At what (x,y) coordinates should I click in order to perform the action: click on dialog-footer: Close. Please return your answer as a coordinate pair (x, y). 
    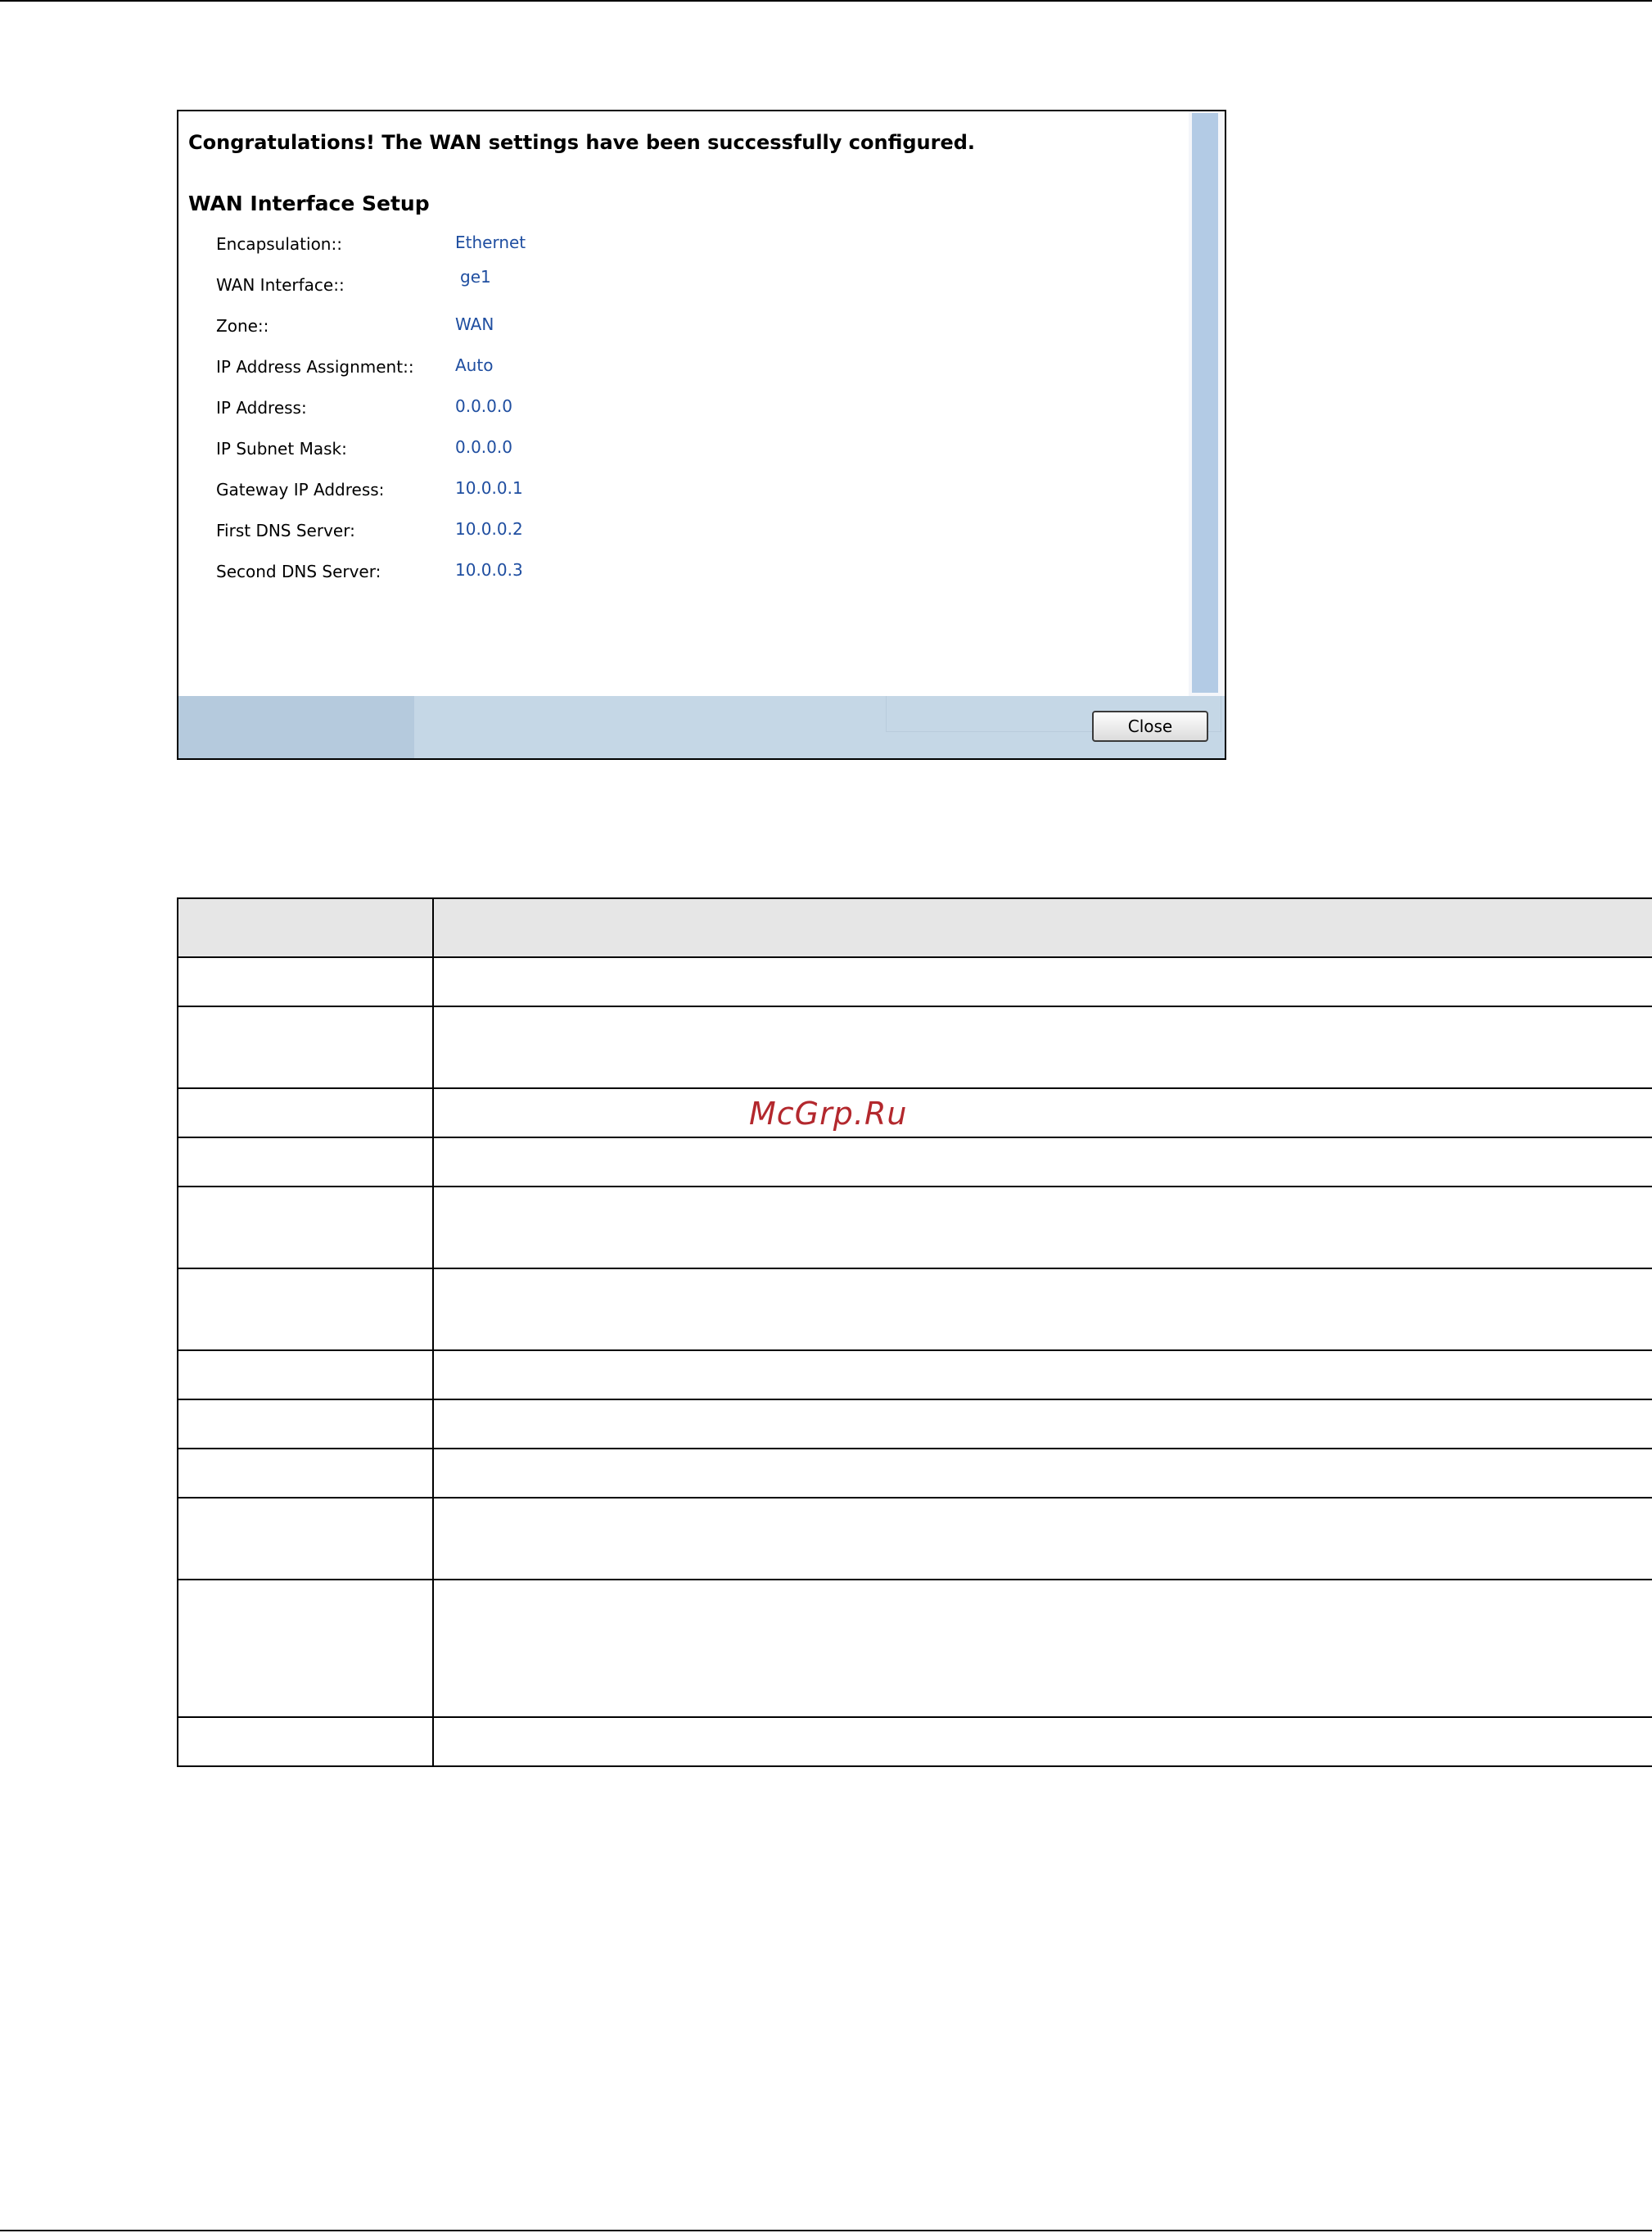
    Looking at the image, I should click on (701, 727).